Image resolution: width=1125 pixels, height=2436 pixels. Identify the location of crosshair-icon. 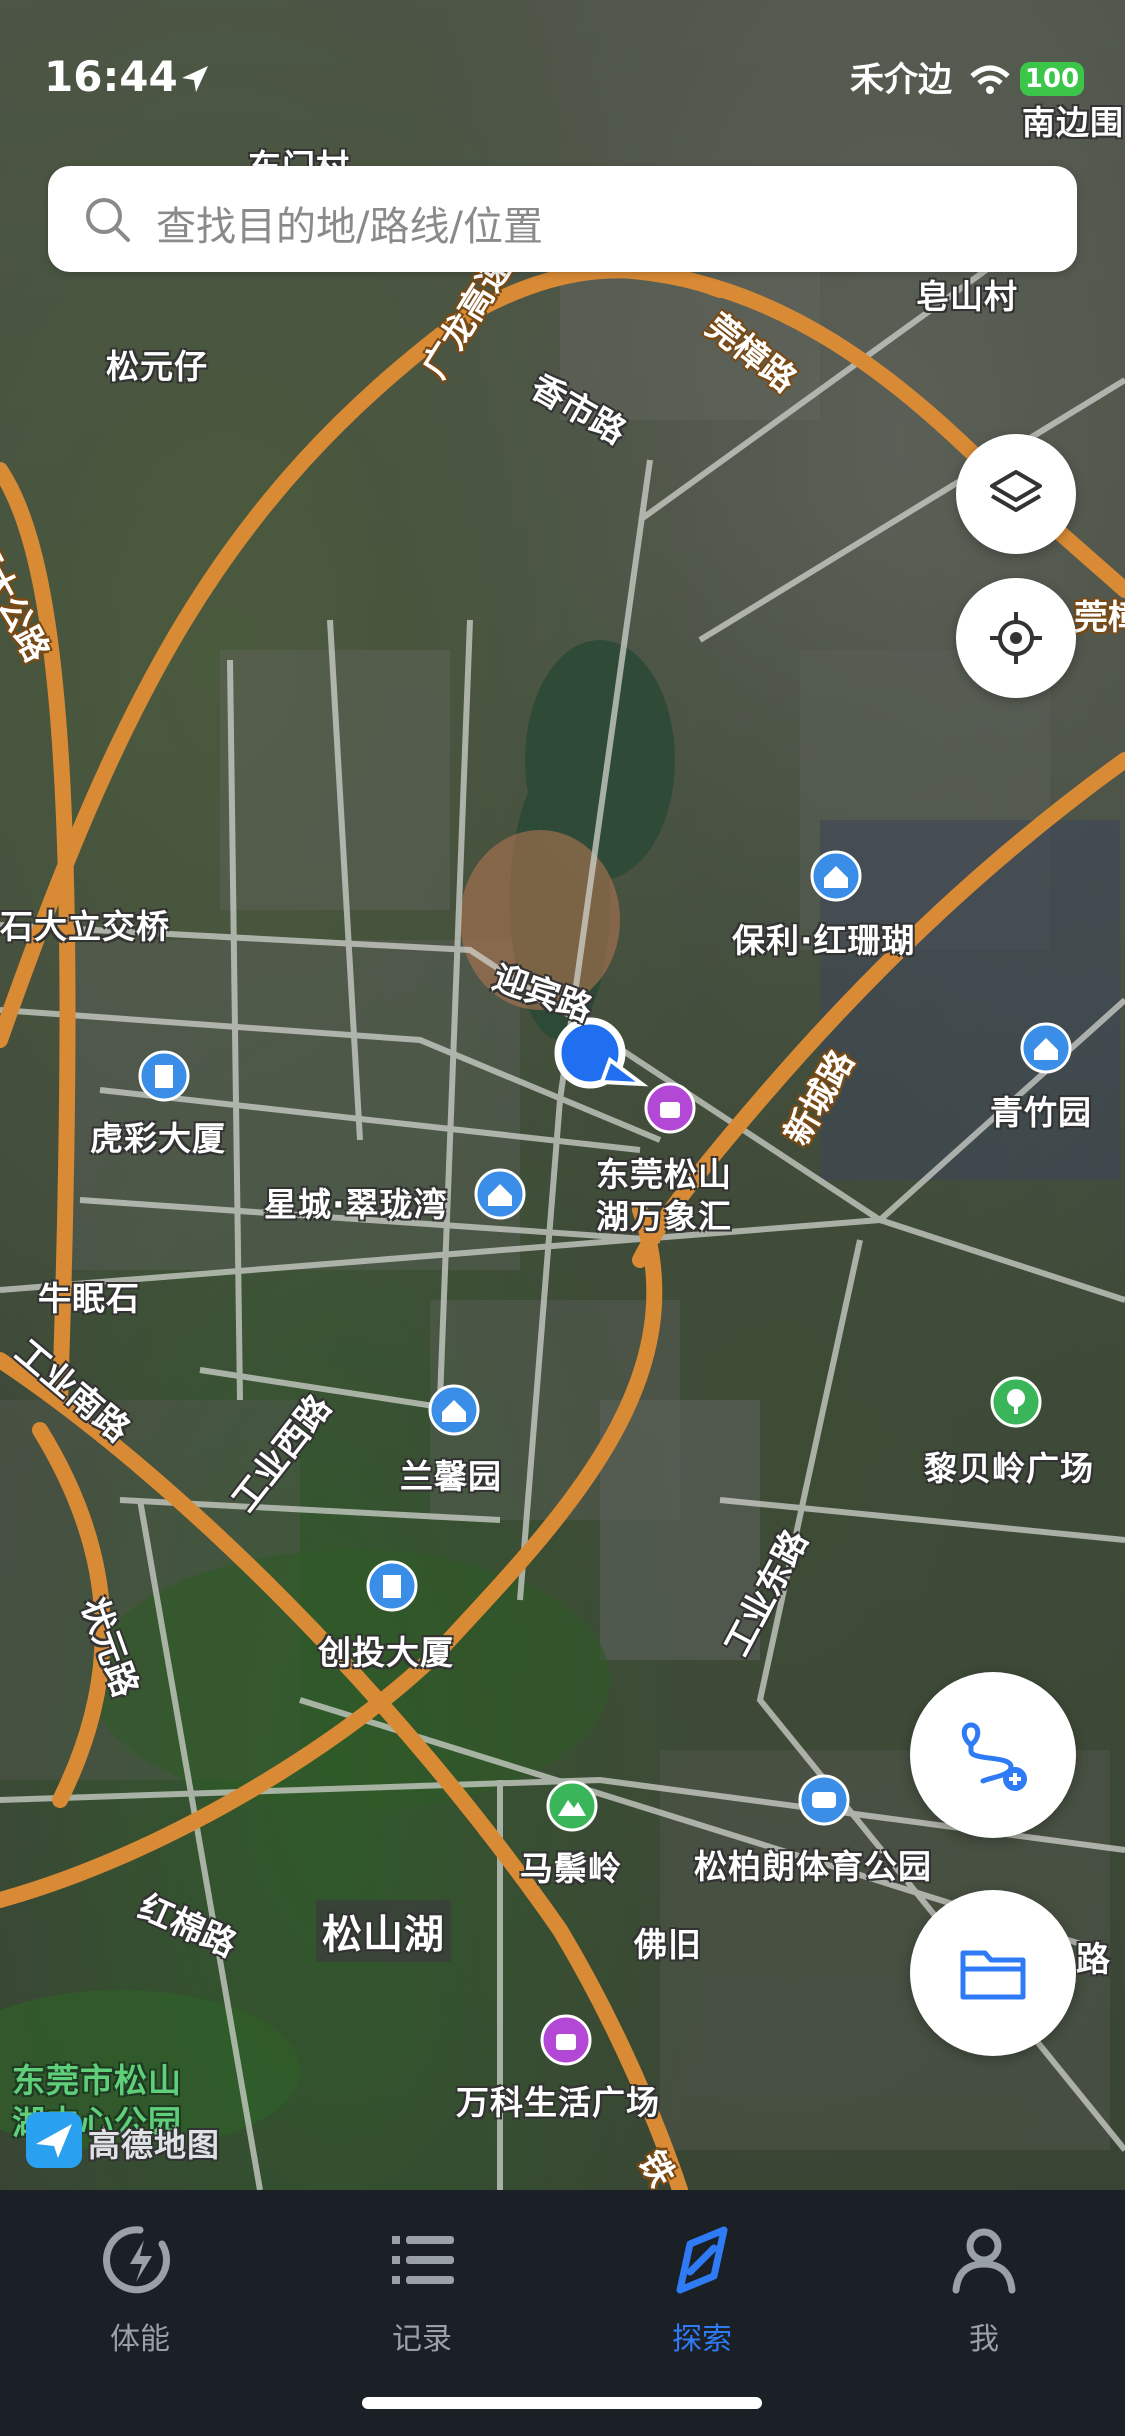
(1016, 638).